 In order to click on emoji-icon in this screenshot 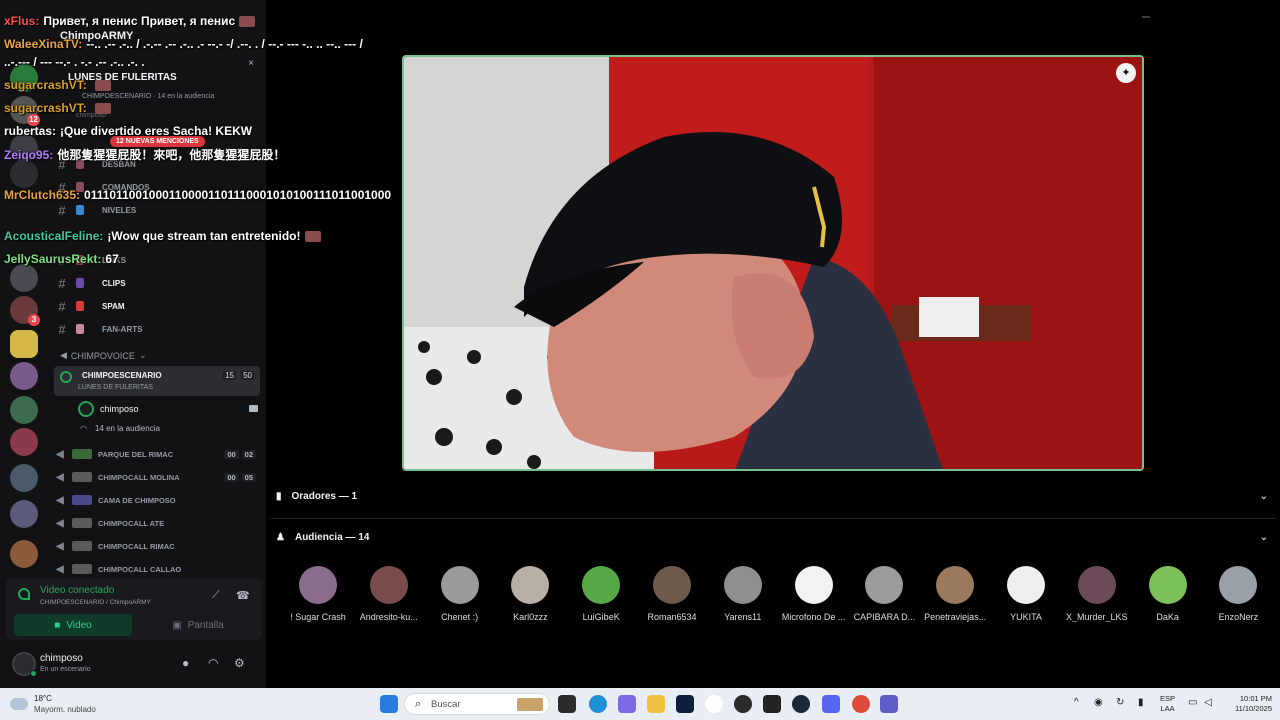, I will do `click(82, 454)`.